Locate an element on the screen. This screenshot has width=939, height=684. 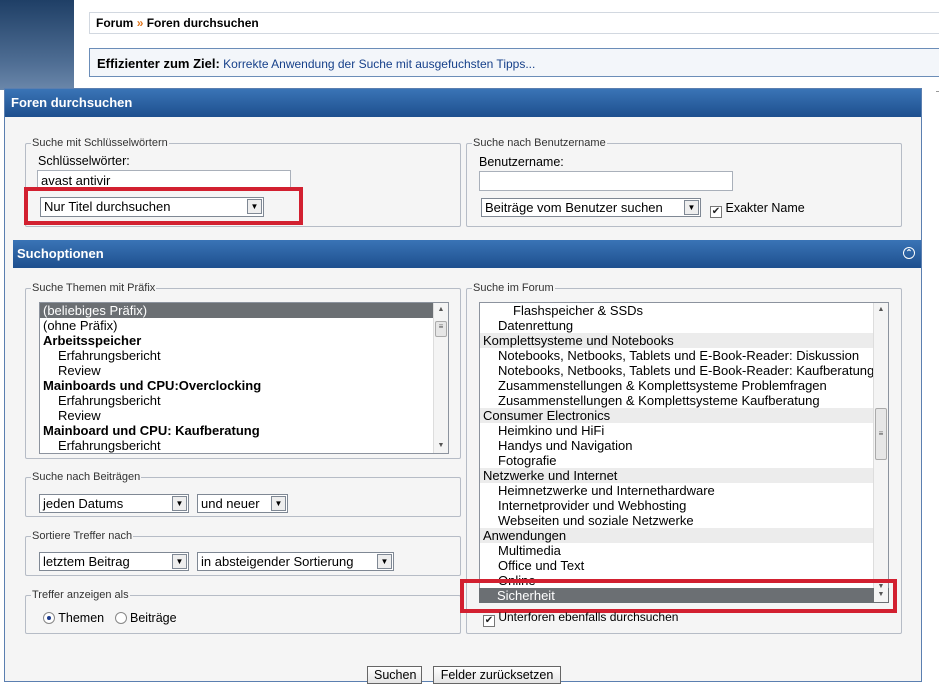
direction-value: und neuer is located at coordinates (230, 503).